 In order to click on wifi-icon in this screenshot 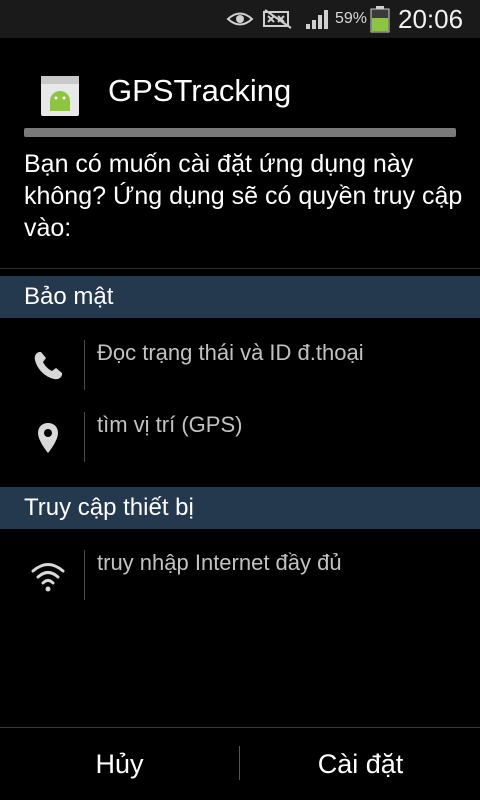, I will do `click(48, 576)`.